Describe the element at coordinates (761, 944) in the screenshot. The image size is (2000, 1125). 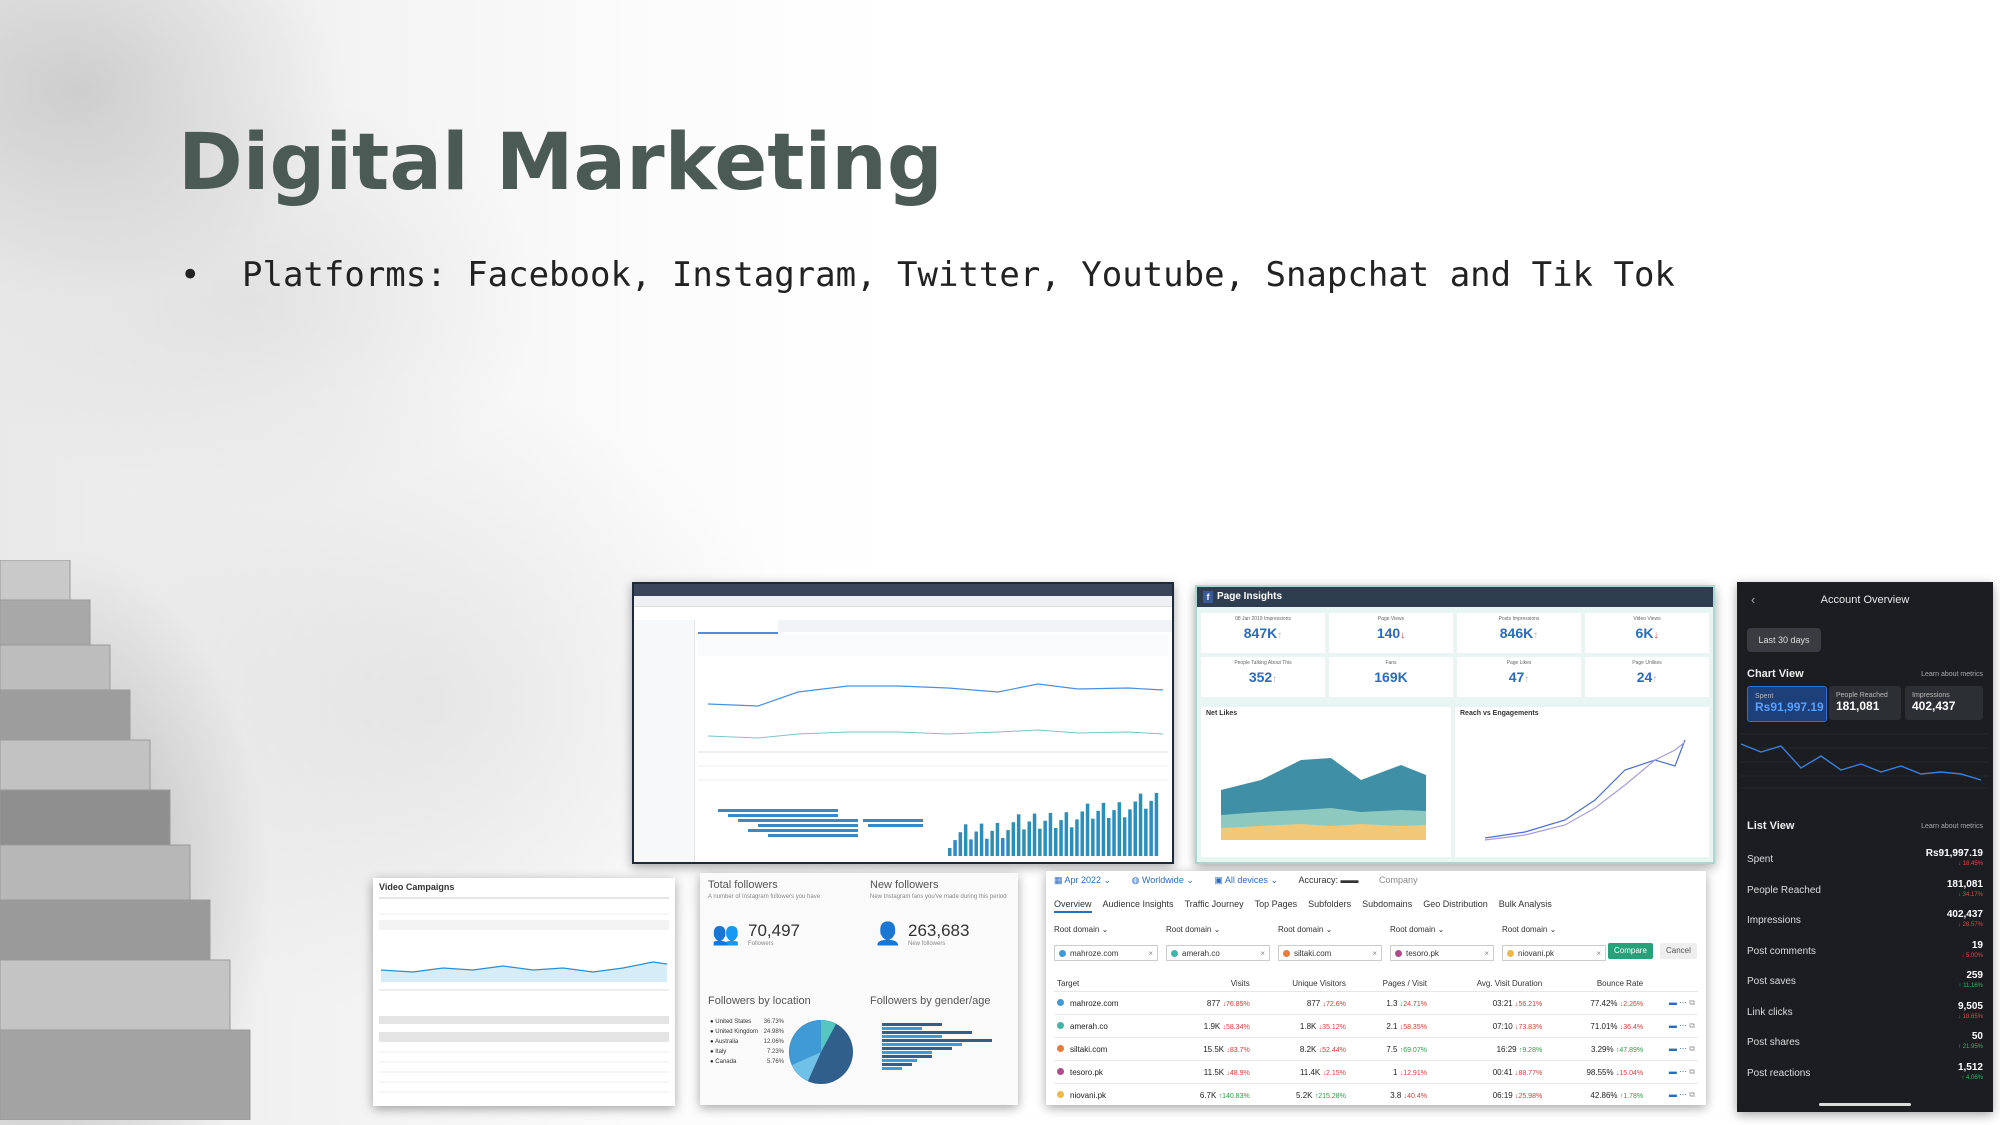
I see `total-followers-label: Followers` at that location.